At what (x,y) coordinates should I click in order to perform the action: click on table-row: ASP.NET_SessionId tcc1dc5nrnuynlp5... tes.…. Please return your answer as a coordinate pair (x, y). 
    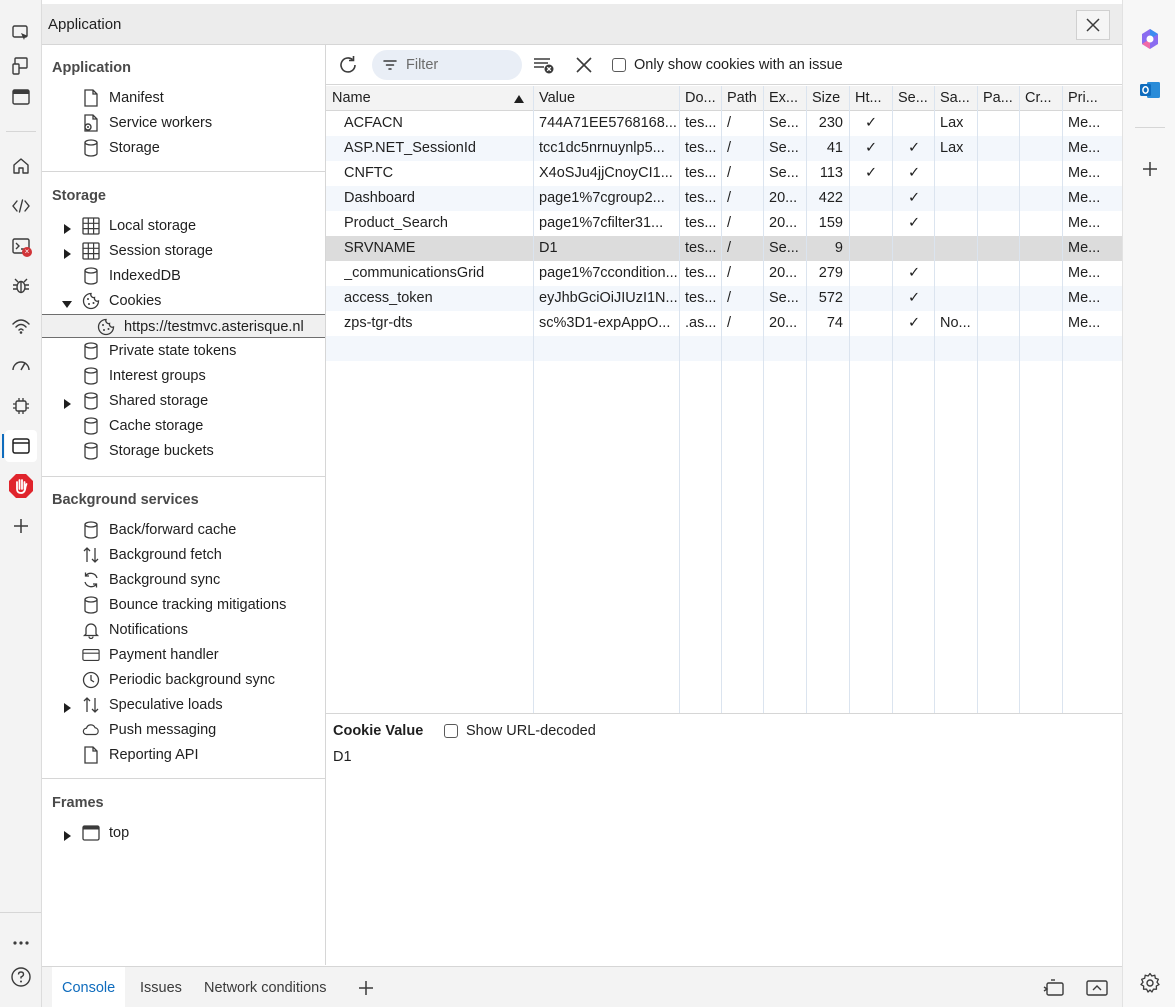
    Looking at the image, I should click on (724, 148).